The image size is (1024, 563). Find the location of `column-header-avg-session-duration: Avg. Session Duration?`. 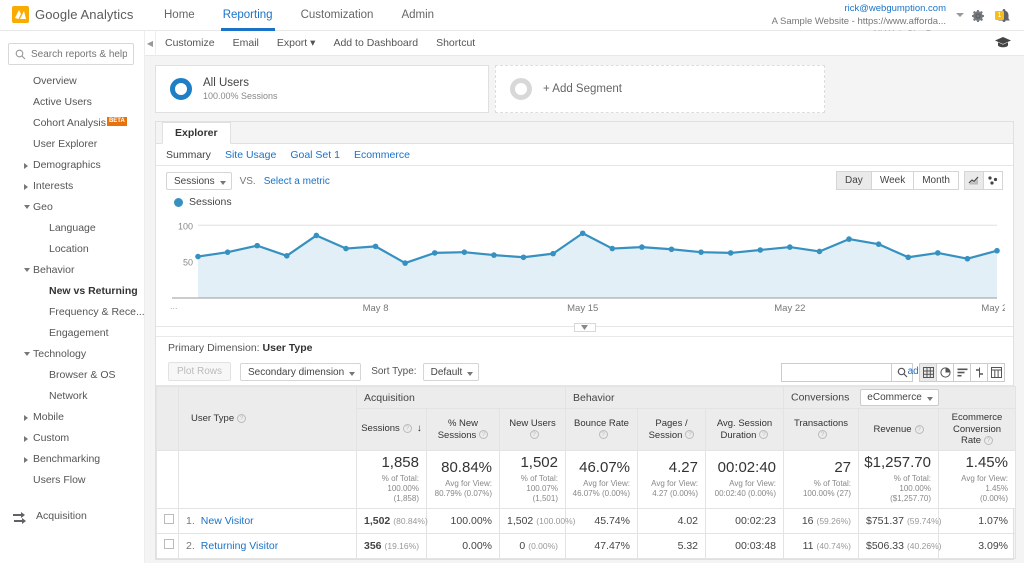

column-header-avg-session-duration: Avg. Session Duration? is located at coordinates (744, 429).